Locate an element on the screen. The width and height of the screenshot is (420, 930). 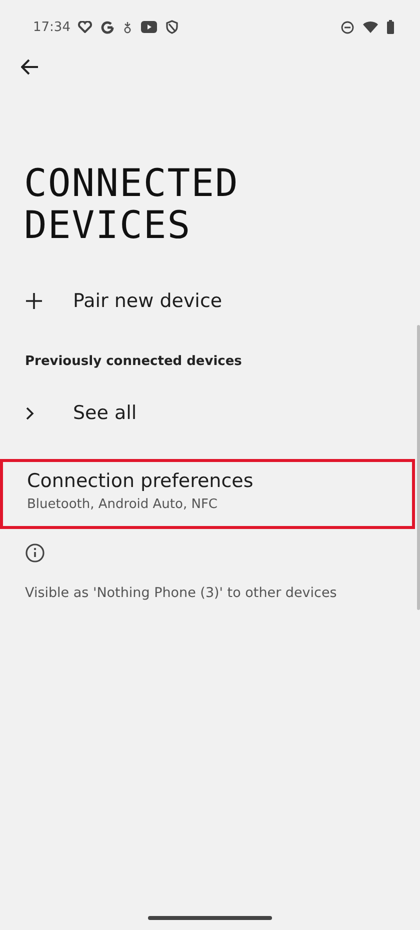
chevron-icon is located at coordinates (30, 413).